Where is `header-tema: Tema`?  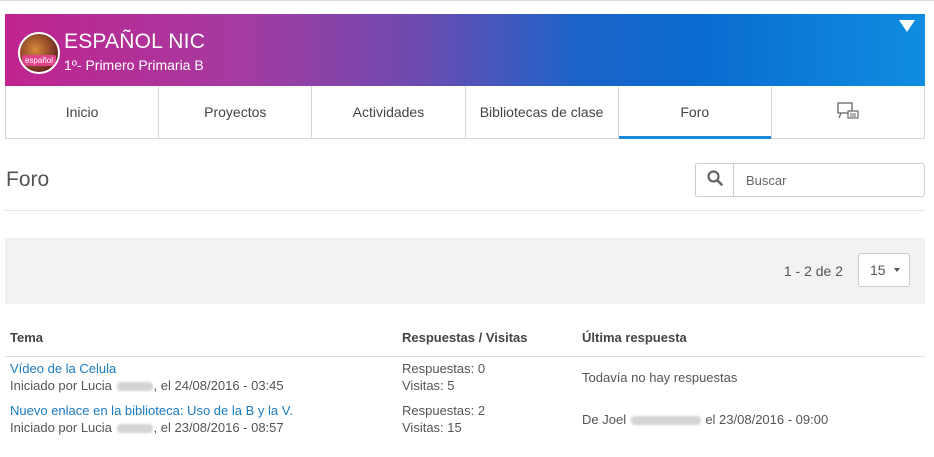
header-tema: Tema is located at coordinates (26, 337).